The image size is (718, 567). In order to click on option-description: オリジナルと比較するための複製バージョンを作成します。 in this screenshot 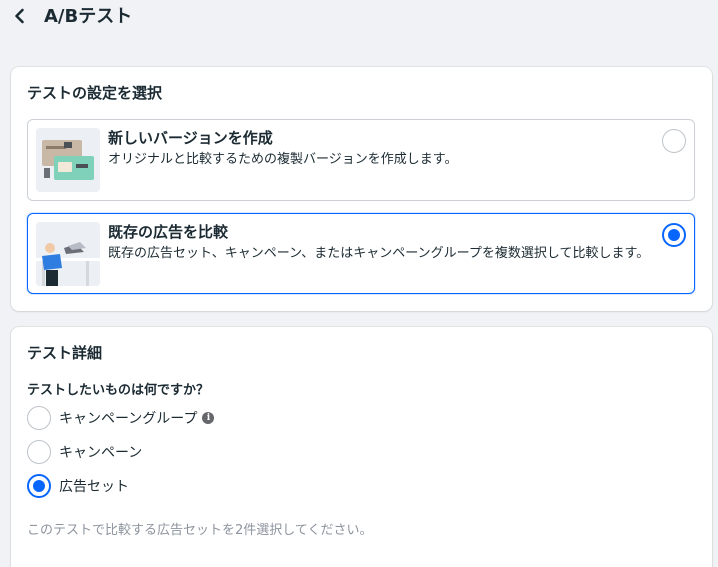, I will do `click(283, 159)`.